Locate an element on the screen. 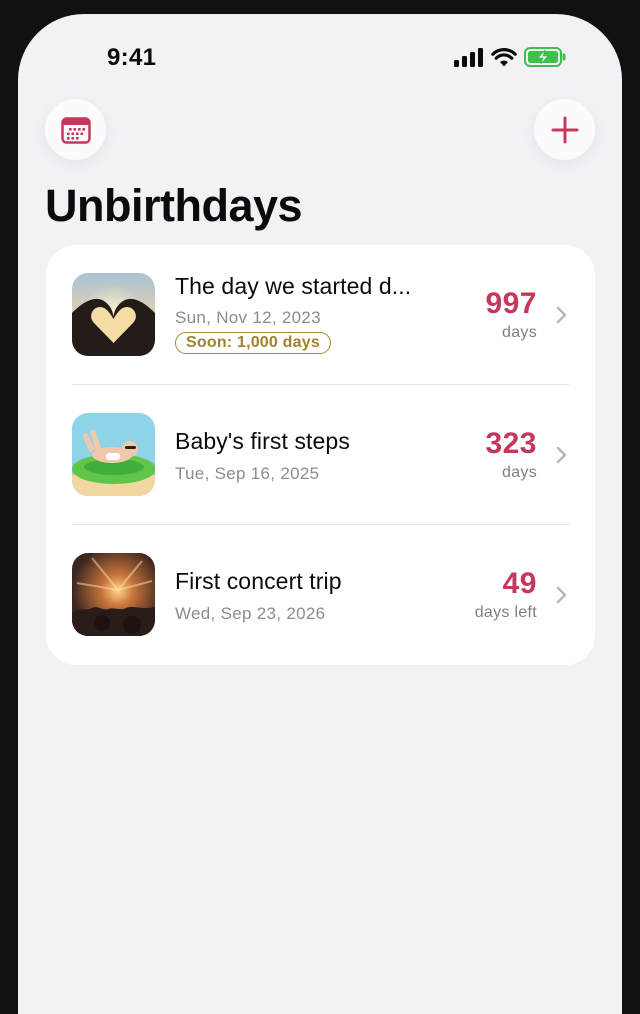 The height and width of the screenshot is (1014, 640). unbirthday-date: Wed, Sep 23, 2026 is located at coordinates (250, 613).